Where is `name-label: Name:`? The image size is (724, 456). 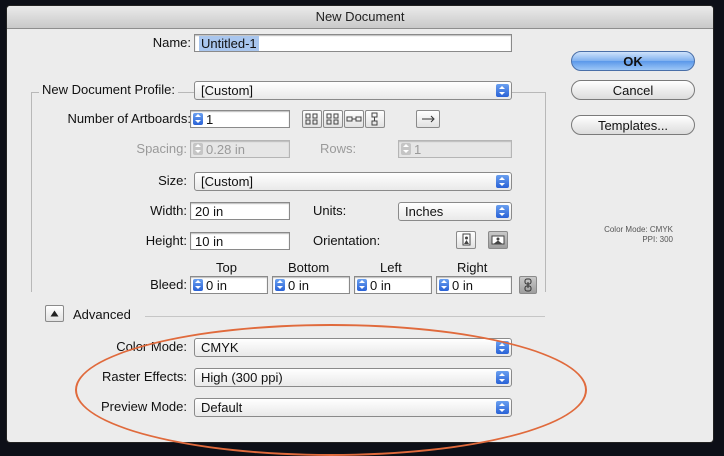
name-label: Name: is located at coordinates (171, 42).